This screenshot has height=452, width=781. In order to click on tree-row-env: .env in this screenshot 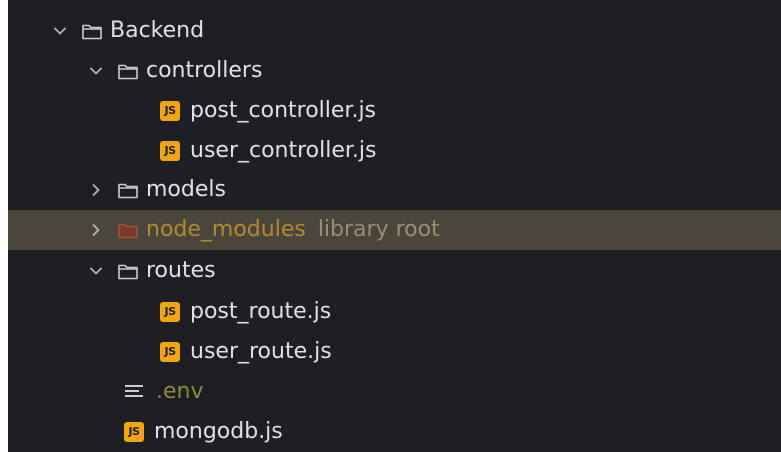, I will do `click(394, 392)`.